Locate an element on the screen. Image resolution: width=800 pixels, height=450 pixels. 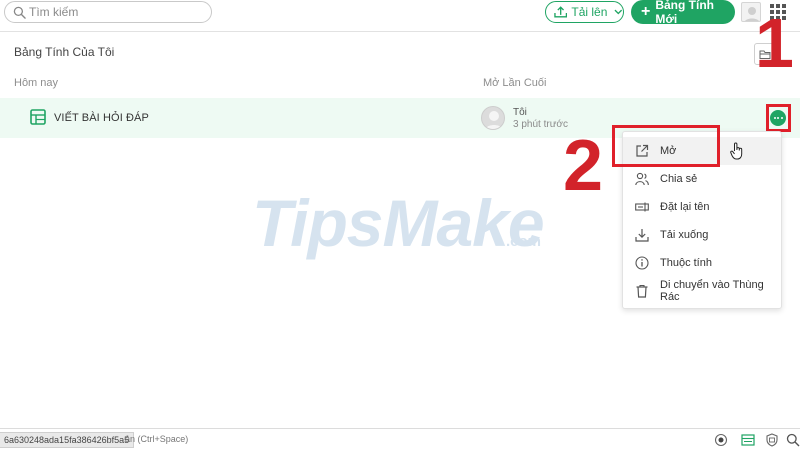
sheet-tab-icon is located at coordinates (748, 440).